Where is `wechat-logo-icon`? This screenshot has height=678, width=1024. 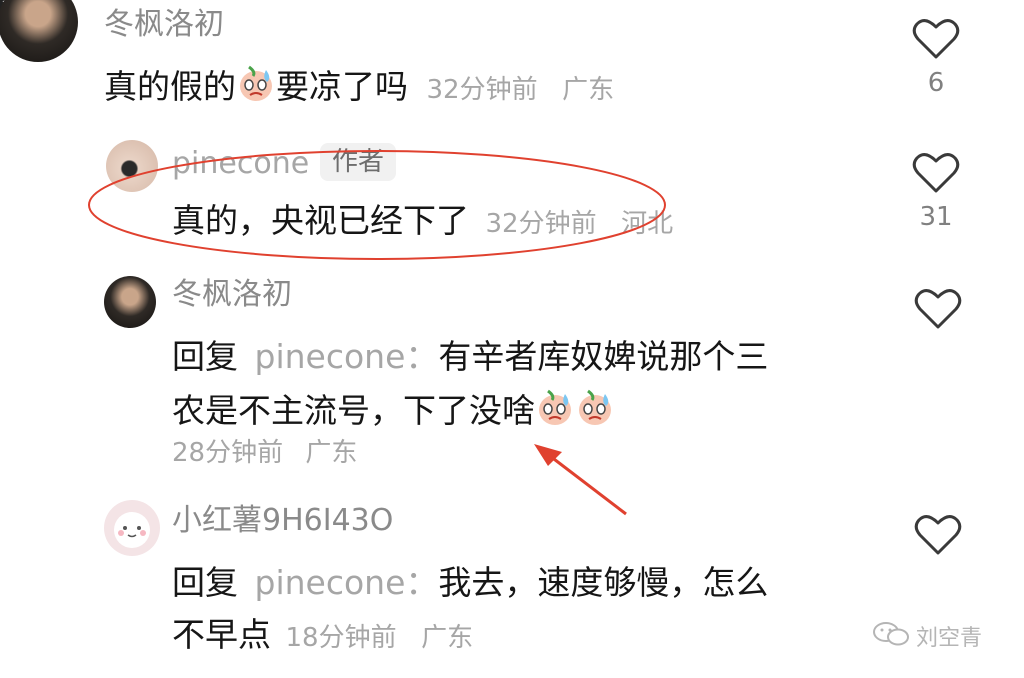 wechat-logo-icon is located at coordinates (891, 634).